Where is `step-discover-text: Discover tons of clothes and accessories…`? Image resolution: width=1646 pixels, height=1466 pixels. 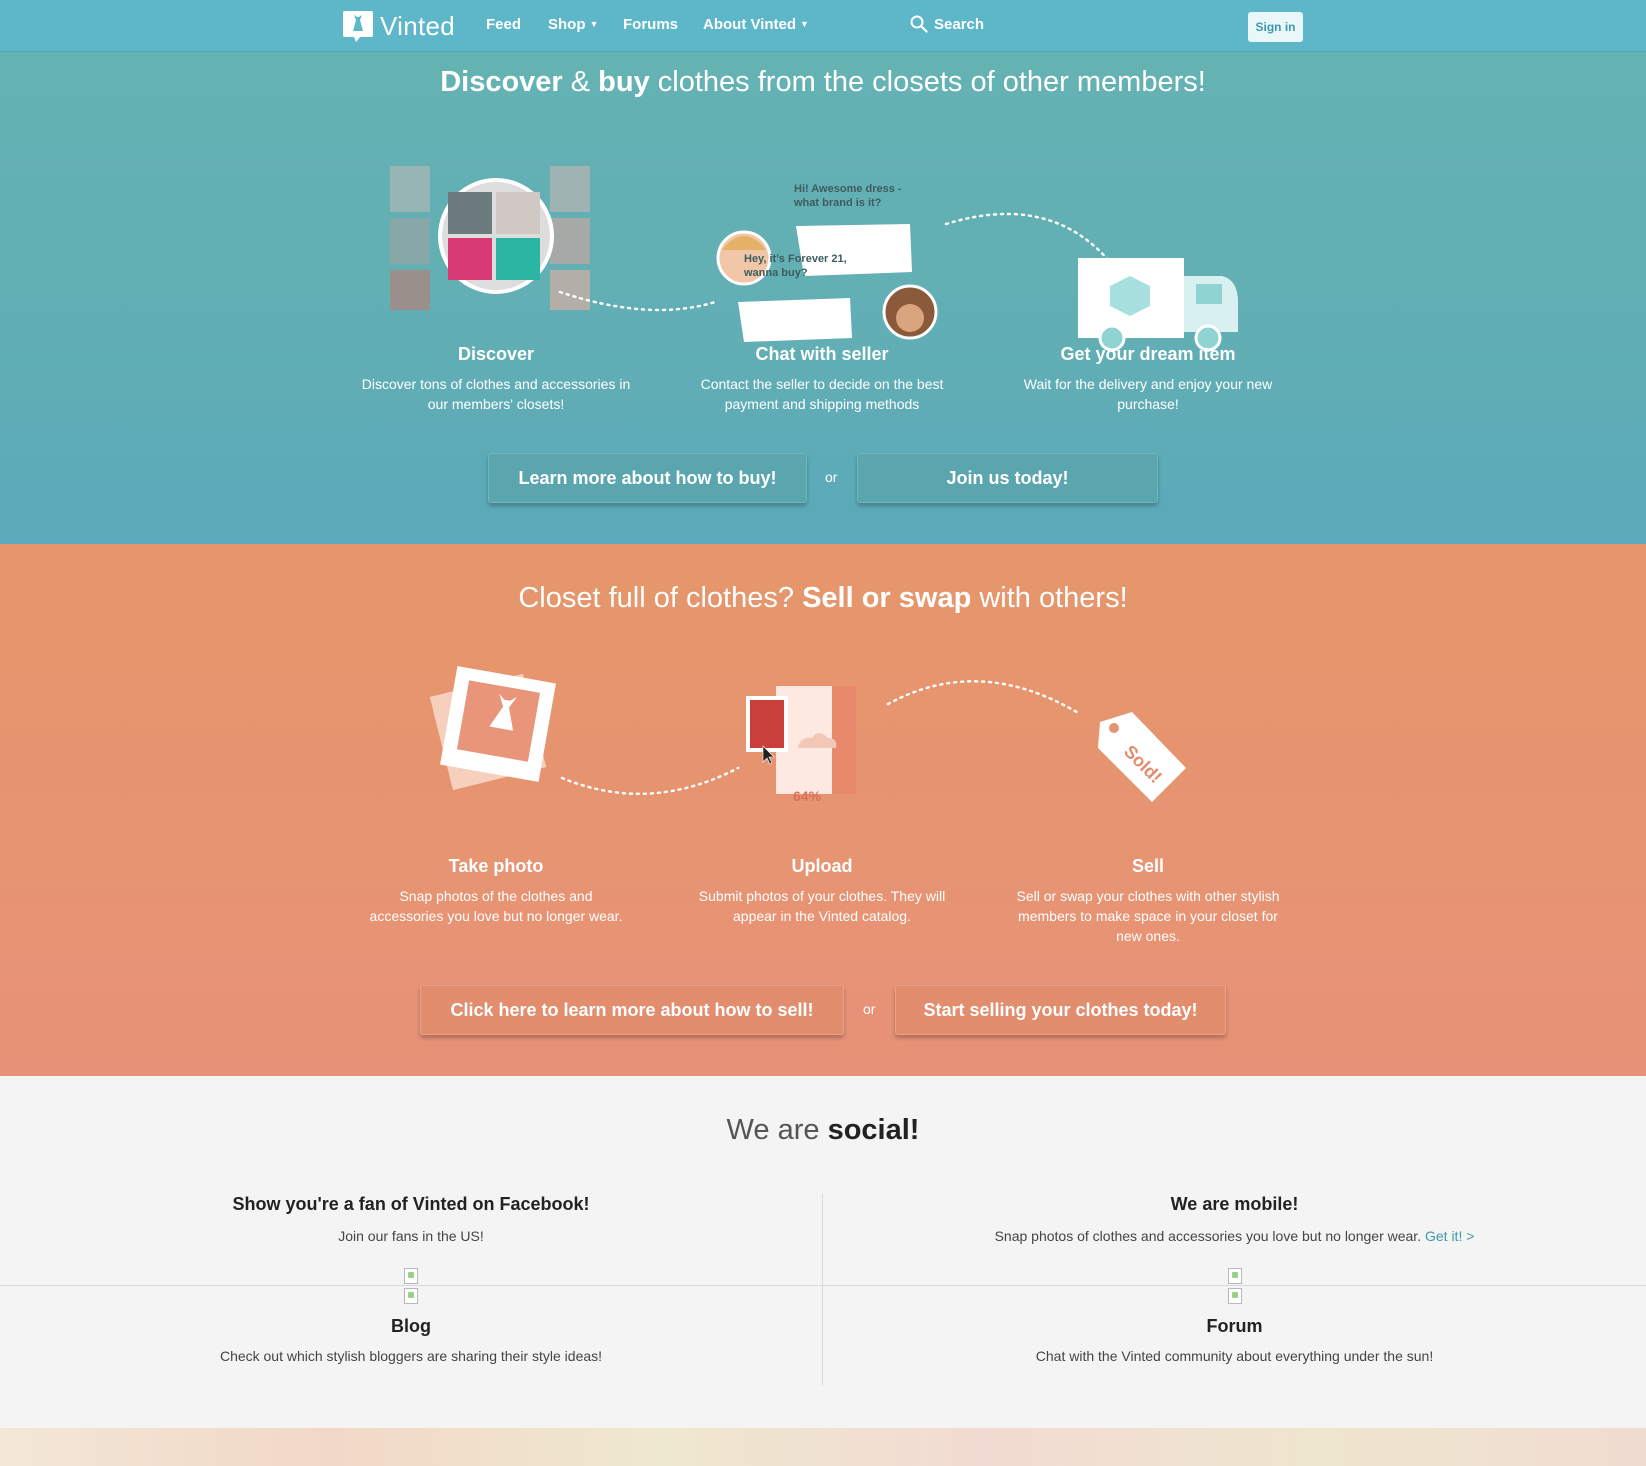
step-discover-text: Discover tons of clothes and accessories… is located at coordinates (496, 394).